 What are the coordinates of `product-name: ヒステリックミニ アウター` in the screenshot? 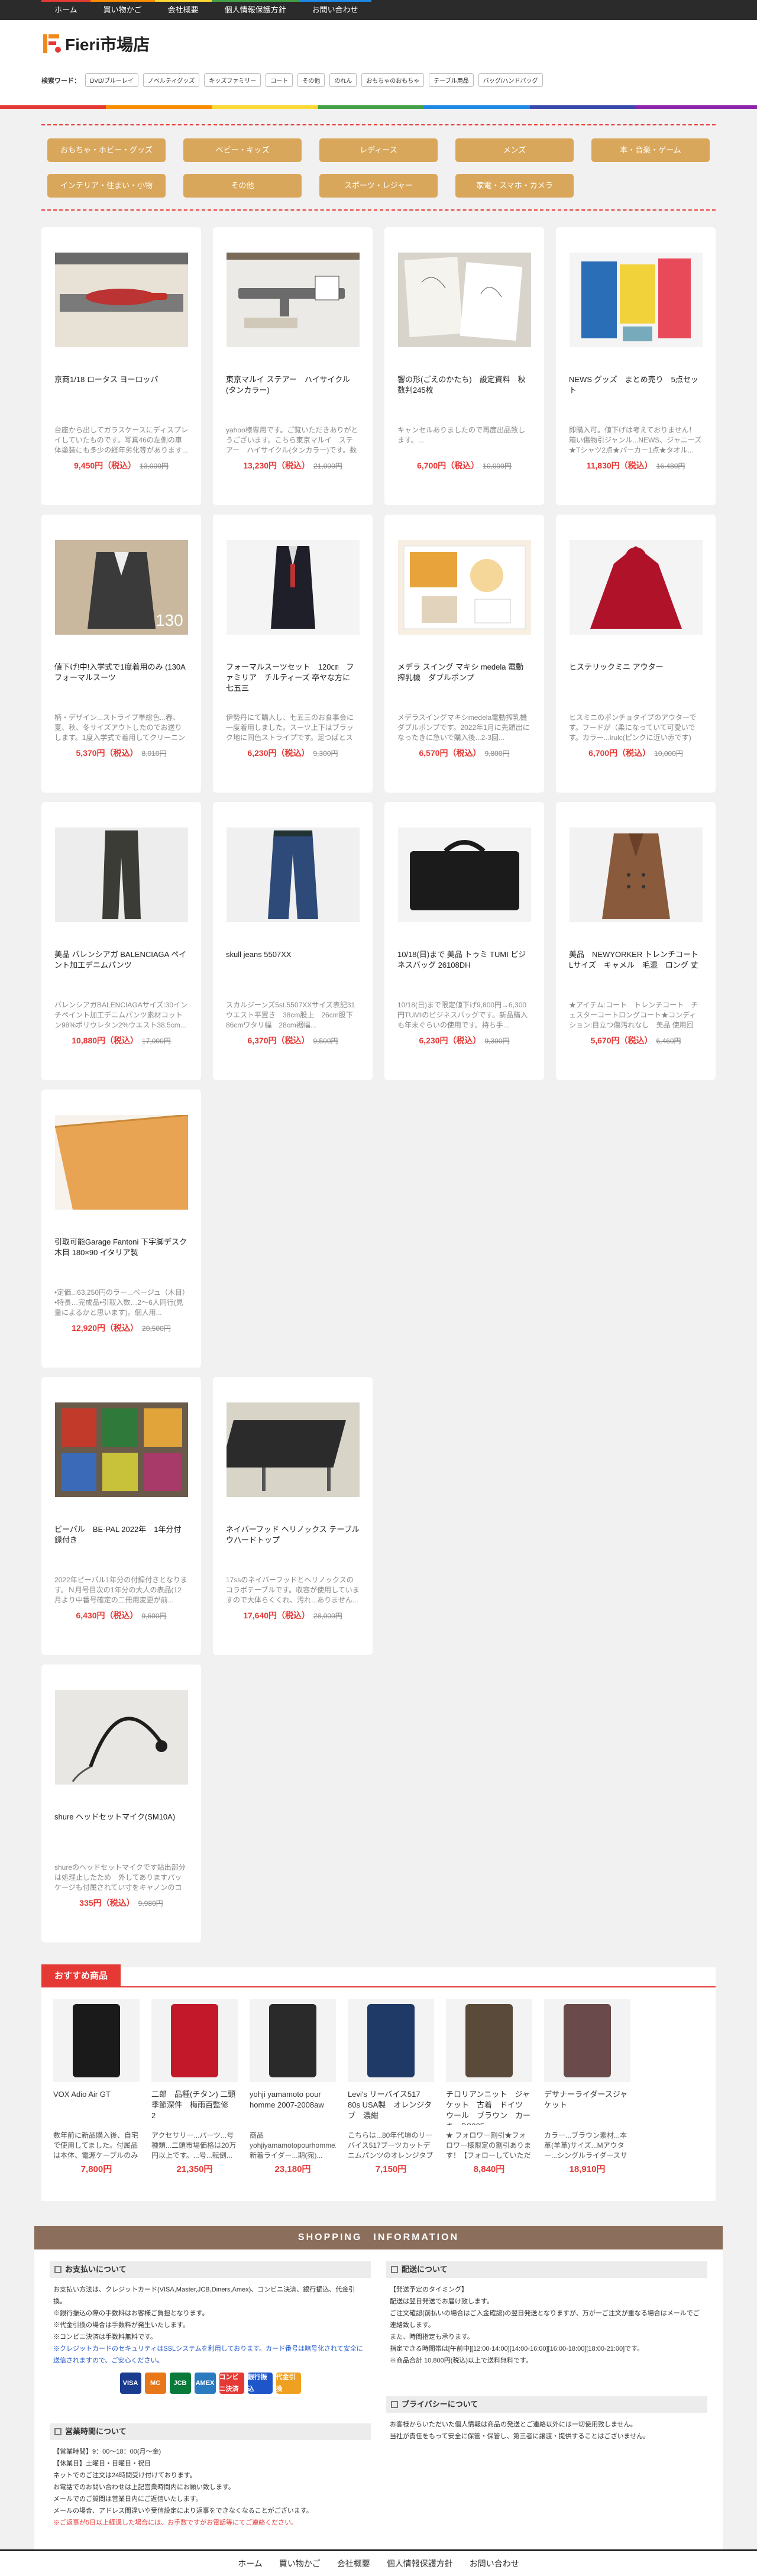 It's located at (636, 683).